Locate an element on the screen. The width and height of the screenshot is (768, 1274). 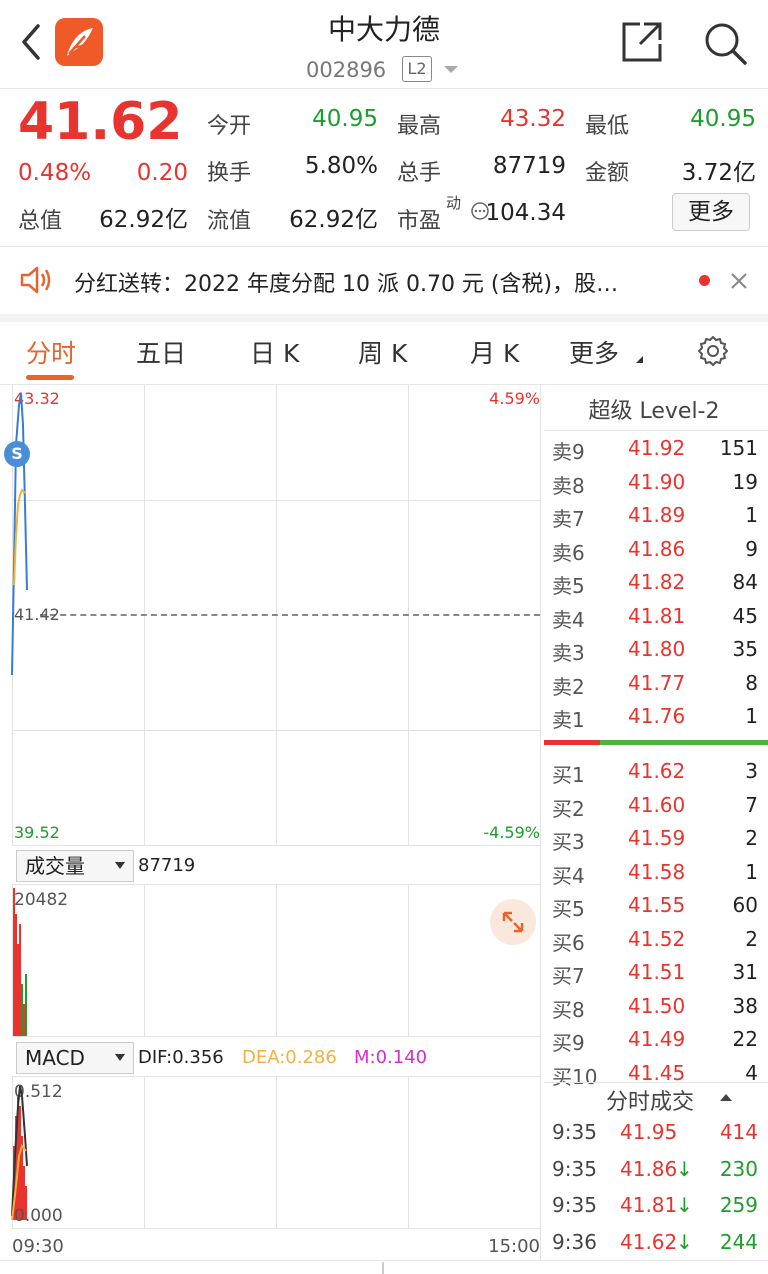
level2-badge: L2 is located at coordinates (417, 69).